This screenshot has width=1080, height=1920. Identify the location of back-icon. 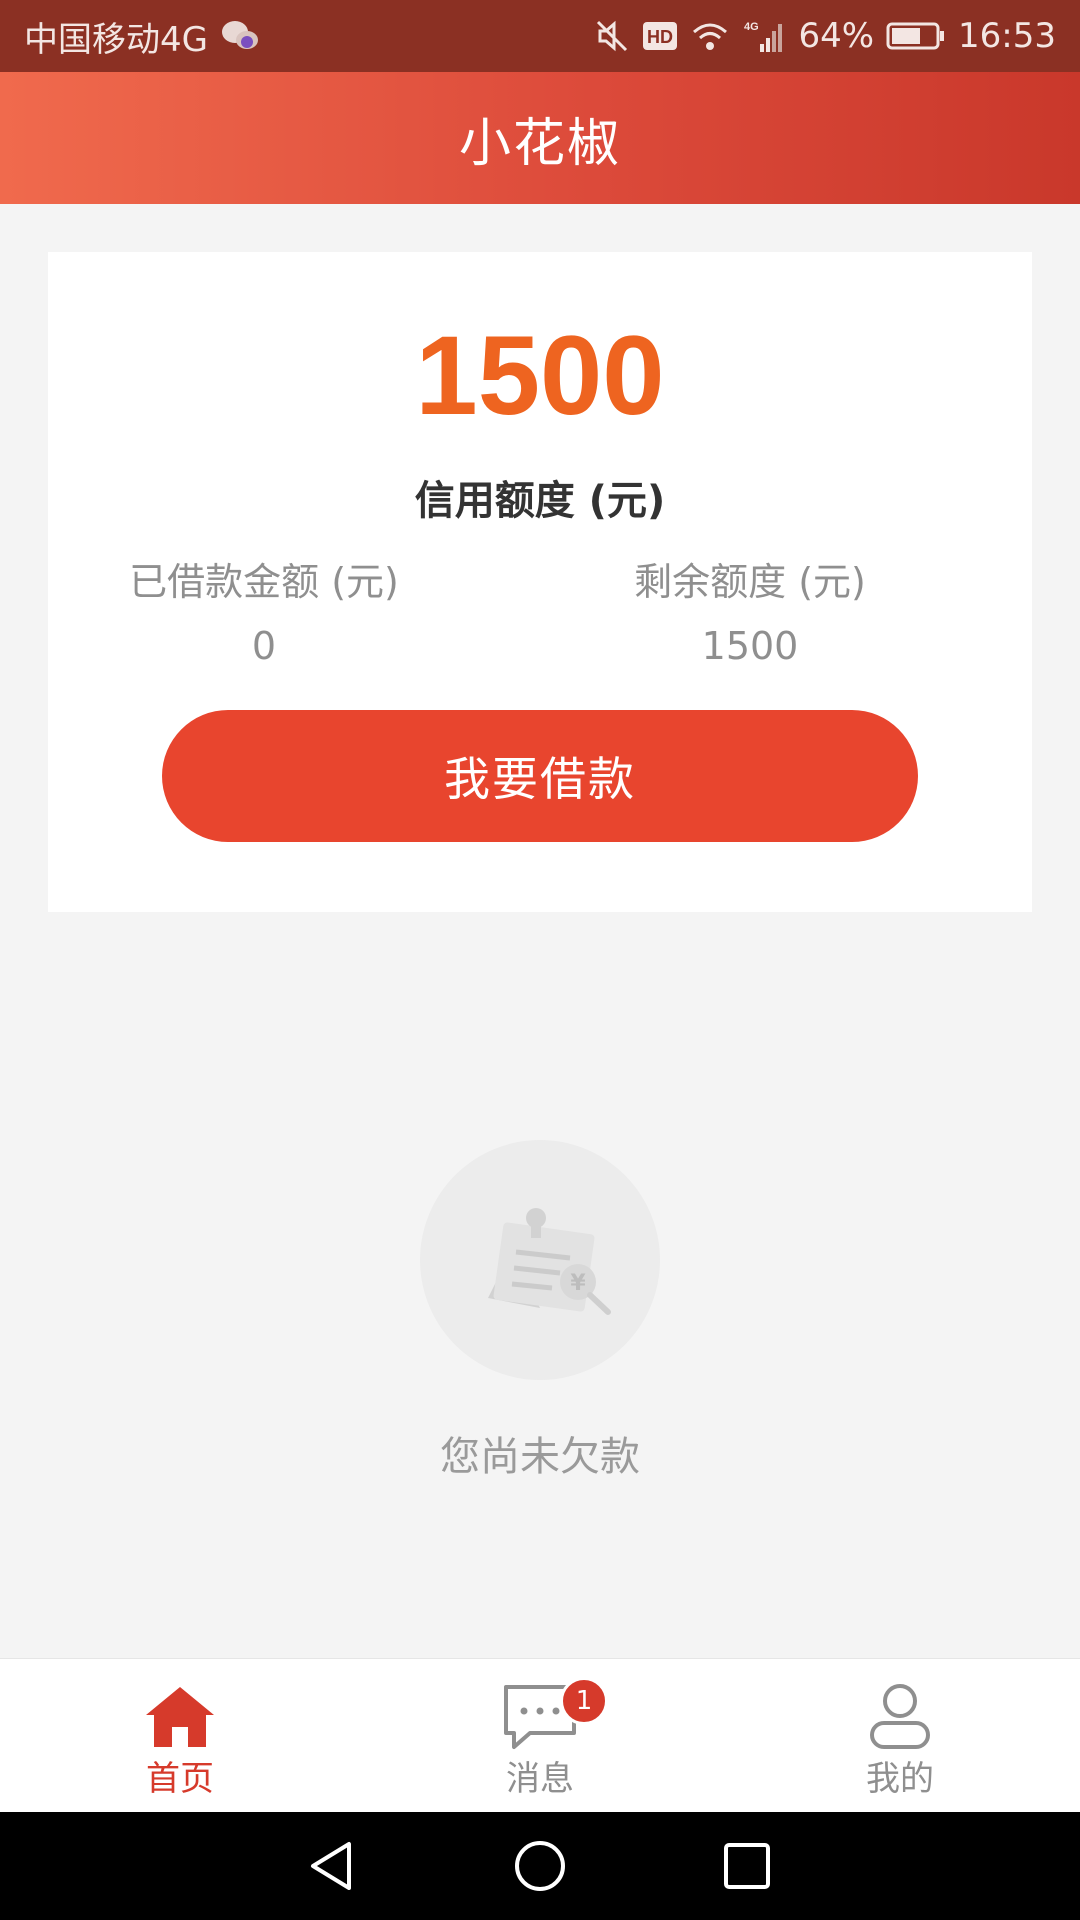
(333, 1866).